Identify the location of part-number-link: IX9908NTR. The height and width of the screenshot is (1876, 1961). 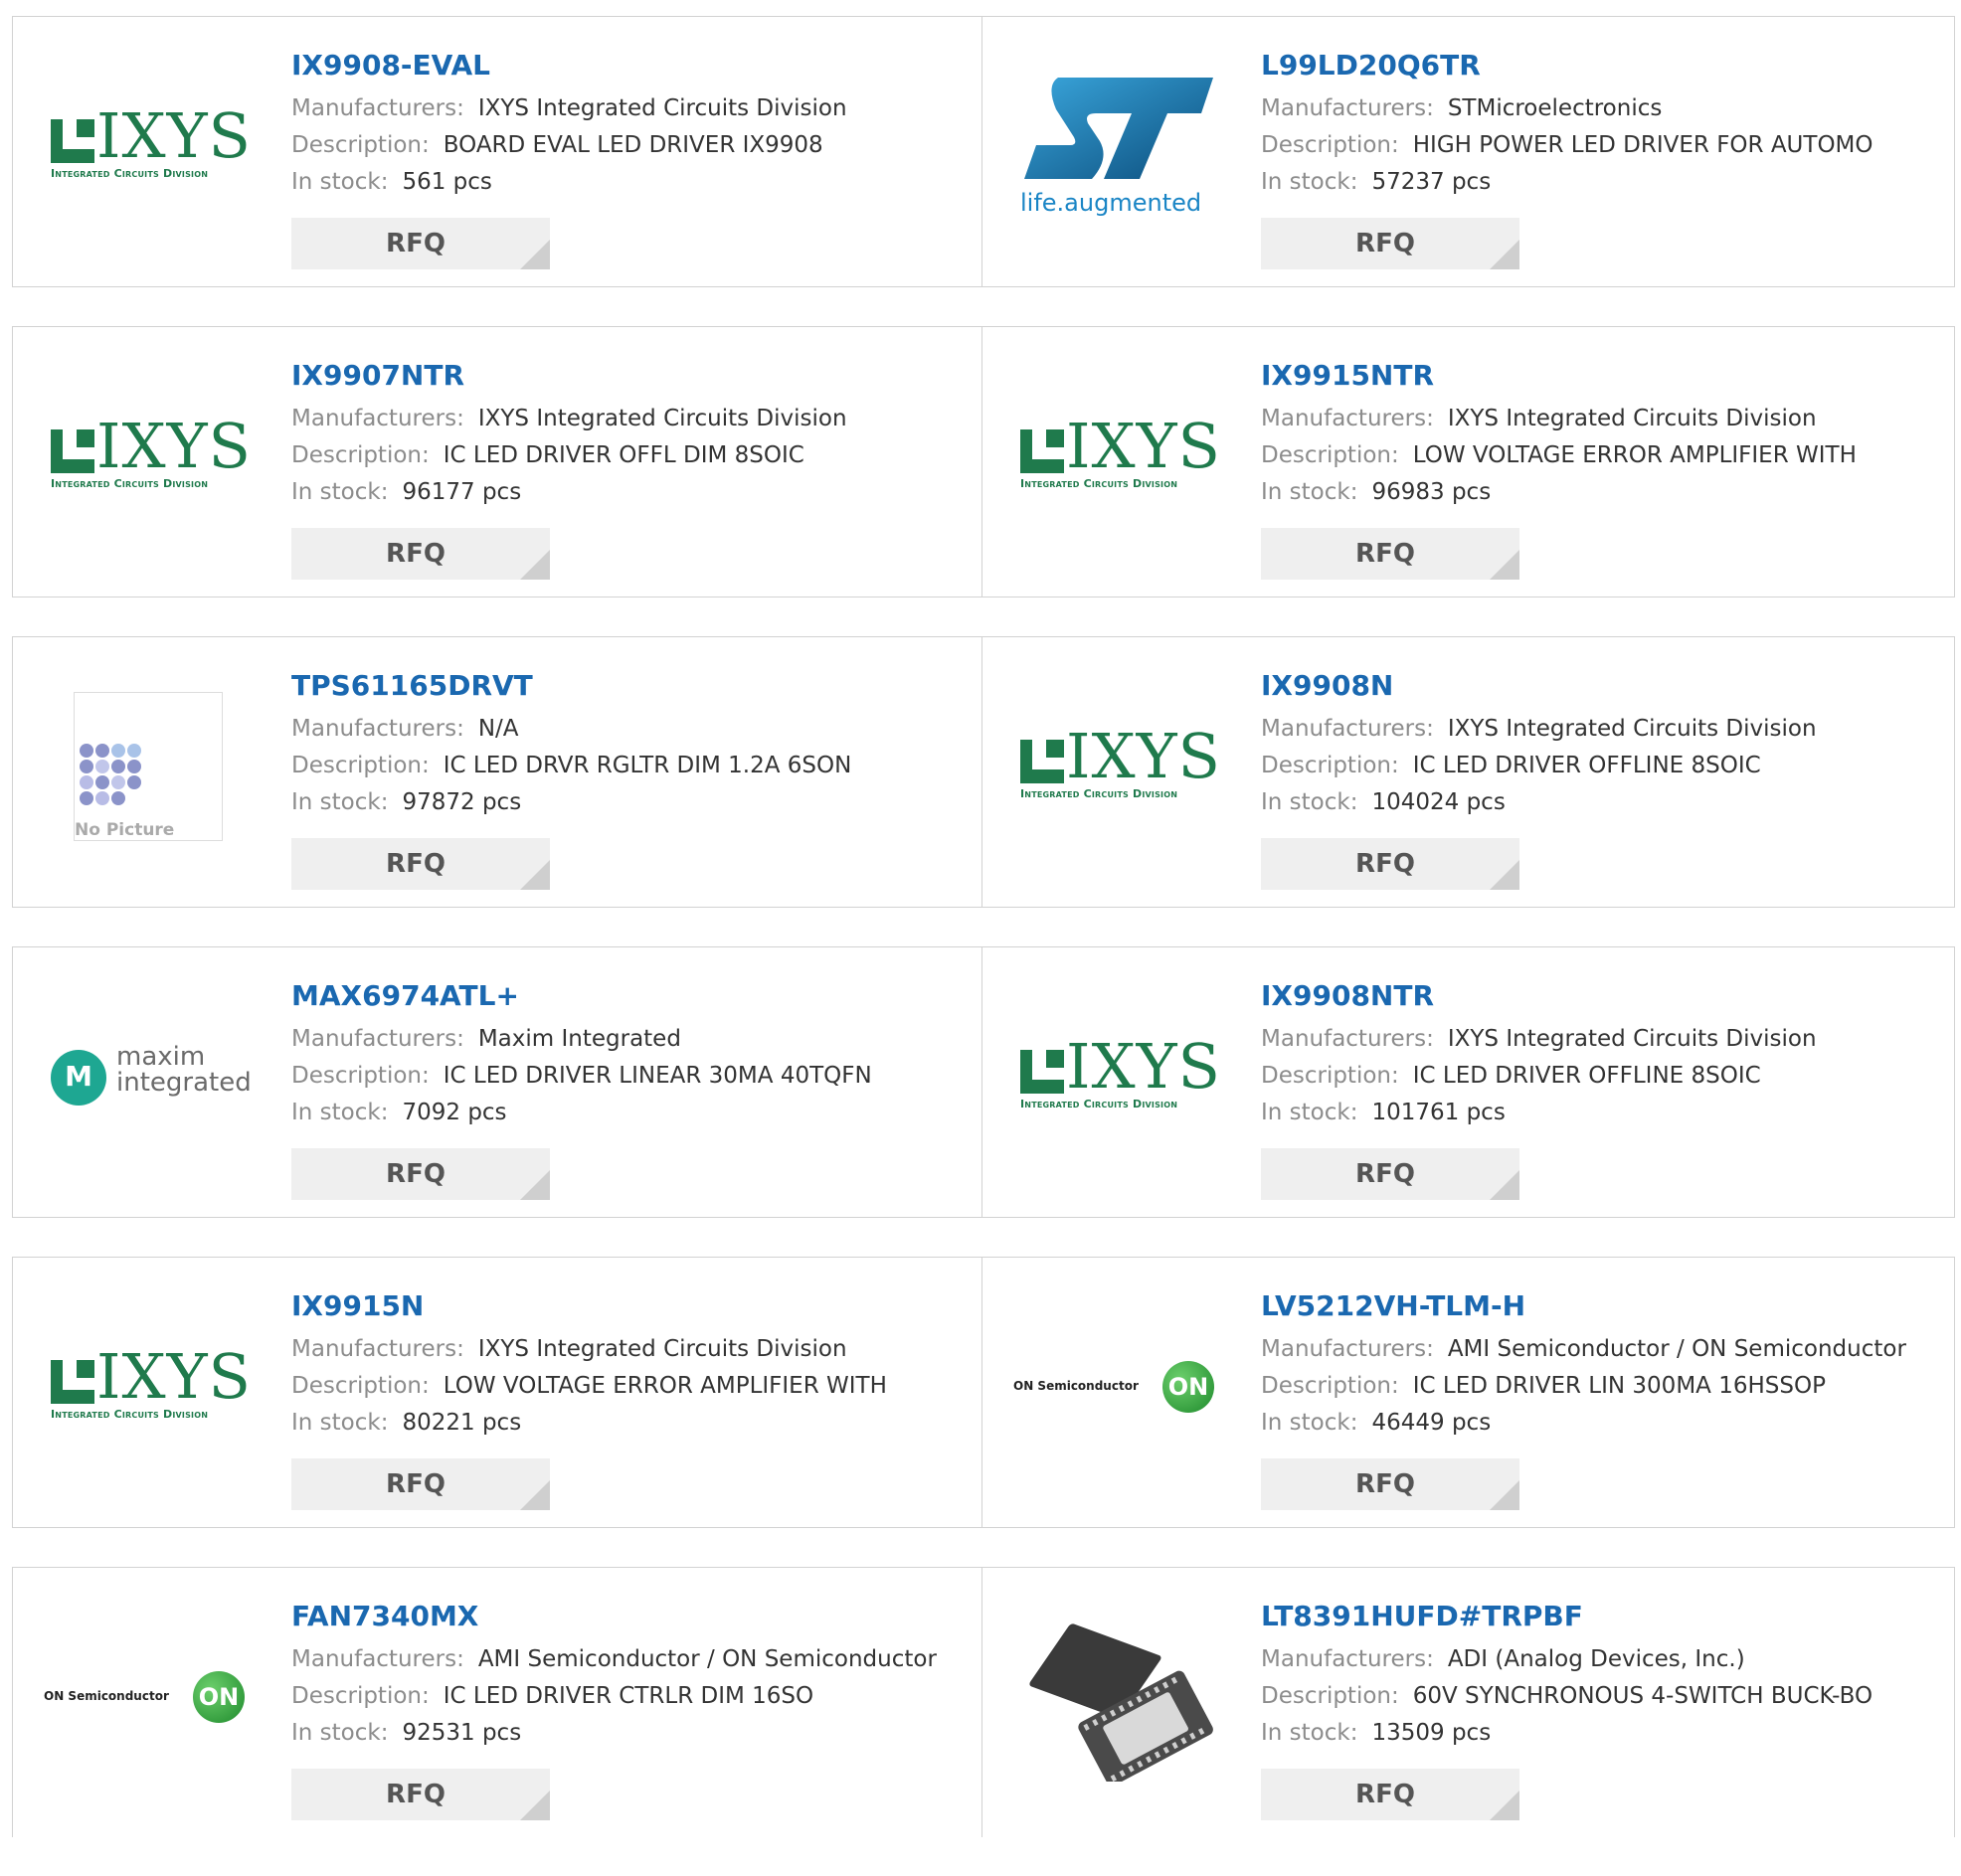
(1603, 996).